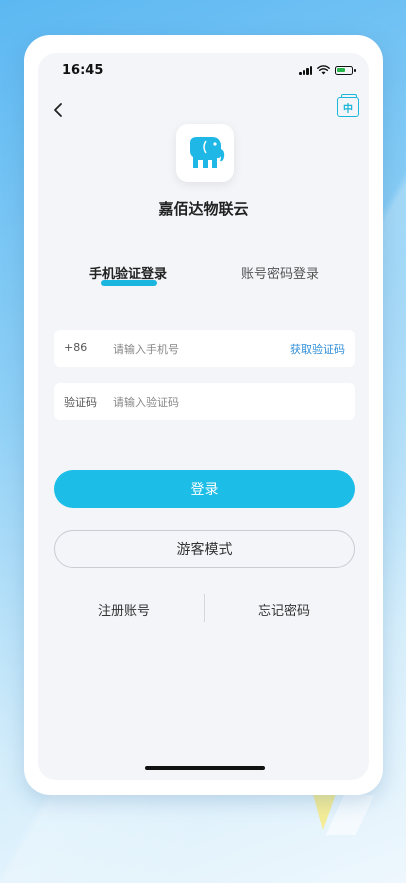 The height and width of the screenshot is (883, 406). What do you see at coordinates (345, 70) in the screenshot?
I see `battery-icon` at bounding box center [345, 70].